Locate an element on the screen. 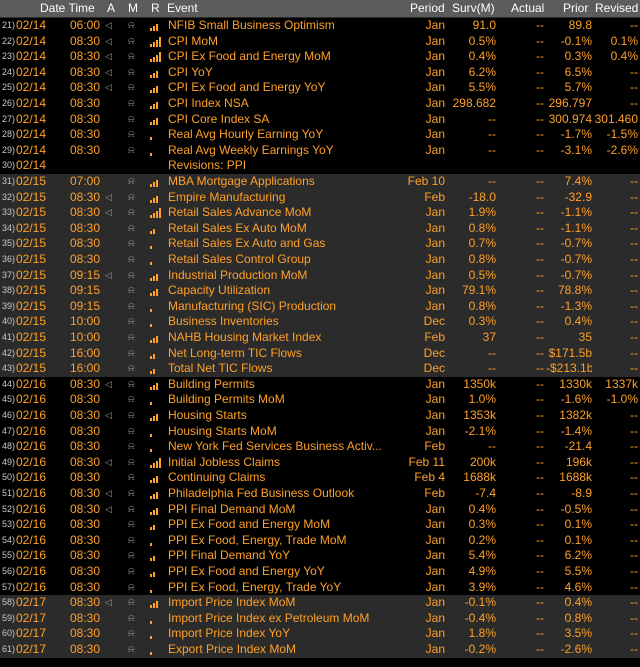 Image resolution: width=640 pixels, height=667 pixels. event-name: Real Avg Hourly Earning YoY is located at coordinates (284, 135).